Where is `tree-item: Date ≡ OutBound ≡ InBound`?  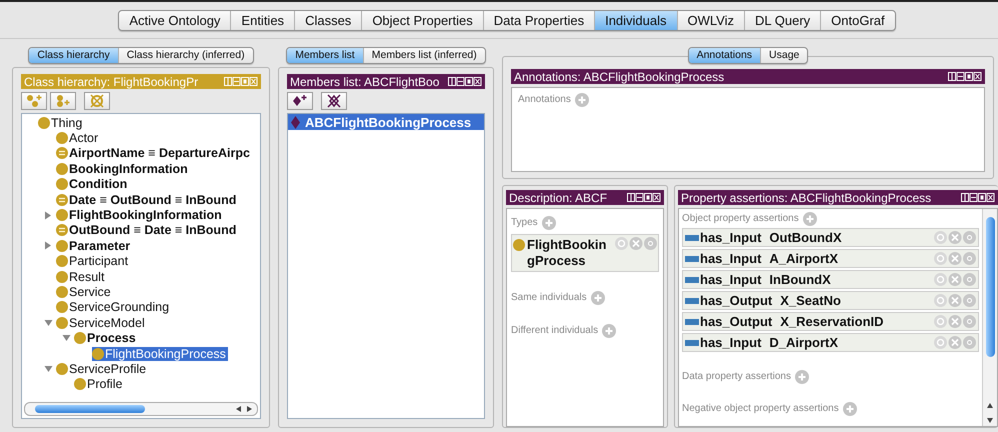 tree-item: Date ≡ OutBound ≡ InBound is located at coordinates (146, 199).